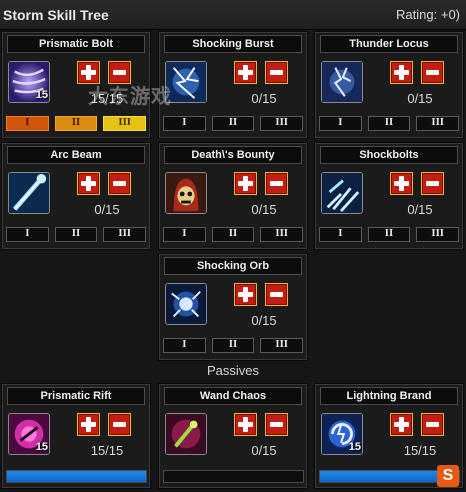 This screenshot has width=466, height=492. What do you see at coordinates (342, 434) in the screenshot?
I see `lightning-brand-icon: 15` at bounding box center [342, 434].